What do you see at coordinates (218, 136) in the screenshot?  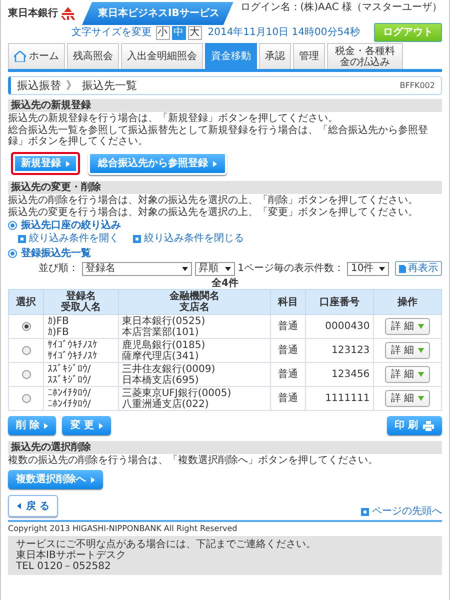 I see `description-text: 総合振込先一覧を参照して振込振替先として新規登録を行う場合は、「総合振込先から参照登録」ボタンを押してください。` at bounding box center [218, 136].